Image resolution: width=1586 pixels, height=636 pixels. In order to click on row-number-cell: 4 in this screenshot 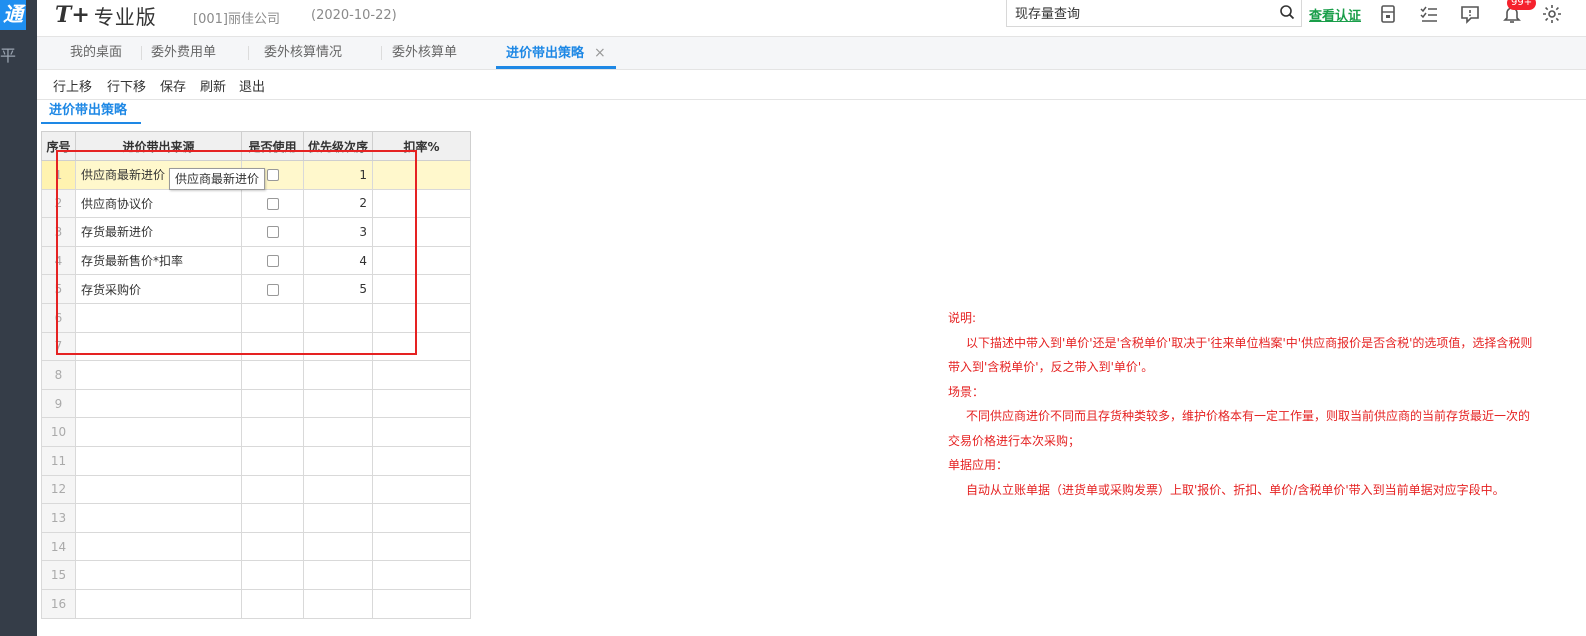, I will do `click(58, 260)`.